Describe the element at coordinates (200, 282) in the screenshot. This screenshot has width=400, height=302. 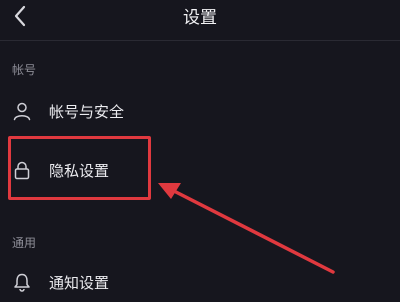
I see `menu-item-notification-settings: 通知设置` at that location.